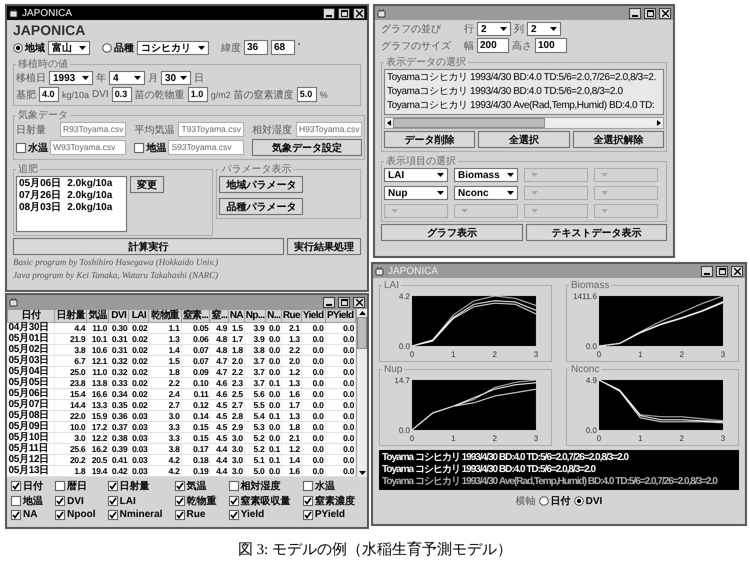 The width and height of the screenshot is (750, 570). Describe the element at coordinates (524, 78) in the screenshot. I see `list-item: Toyamaコシヒカリ 1993/4/30 BD:4.0 TD:5/6=2.0,7/26=2.0,8/3=2.` at that location.